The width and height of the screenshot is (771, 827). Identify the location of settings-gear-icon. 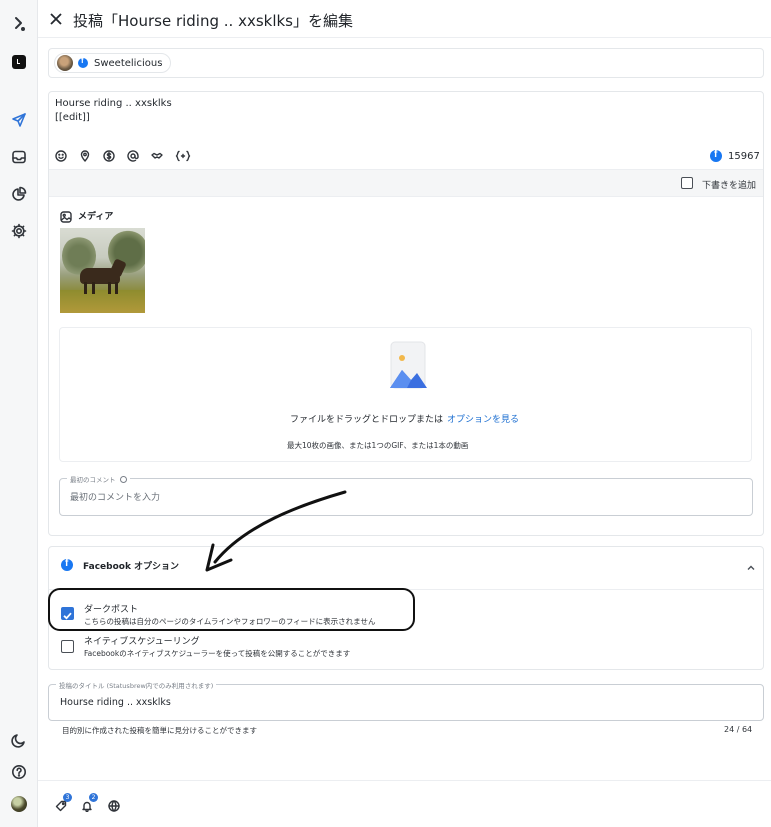
(19, 231).